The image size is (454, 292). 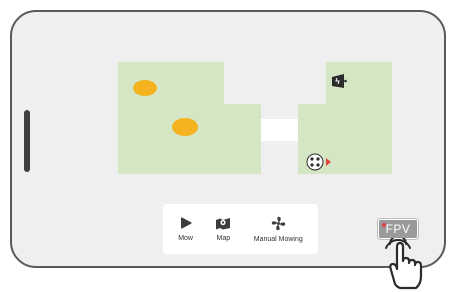 What do you see at coordinates (279, 130) in the screenshot?
I see `passage` at bounding box center [279, 130].